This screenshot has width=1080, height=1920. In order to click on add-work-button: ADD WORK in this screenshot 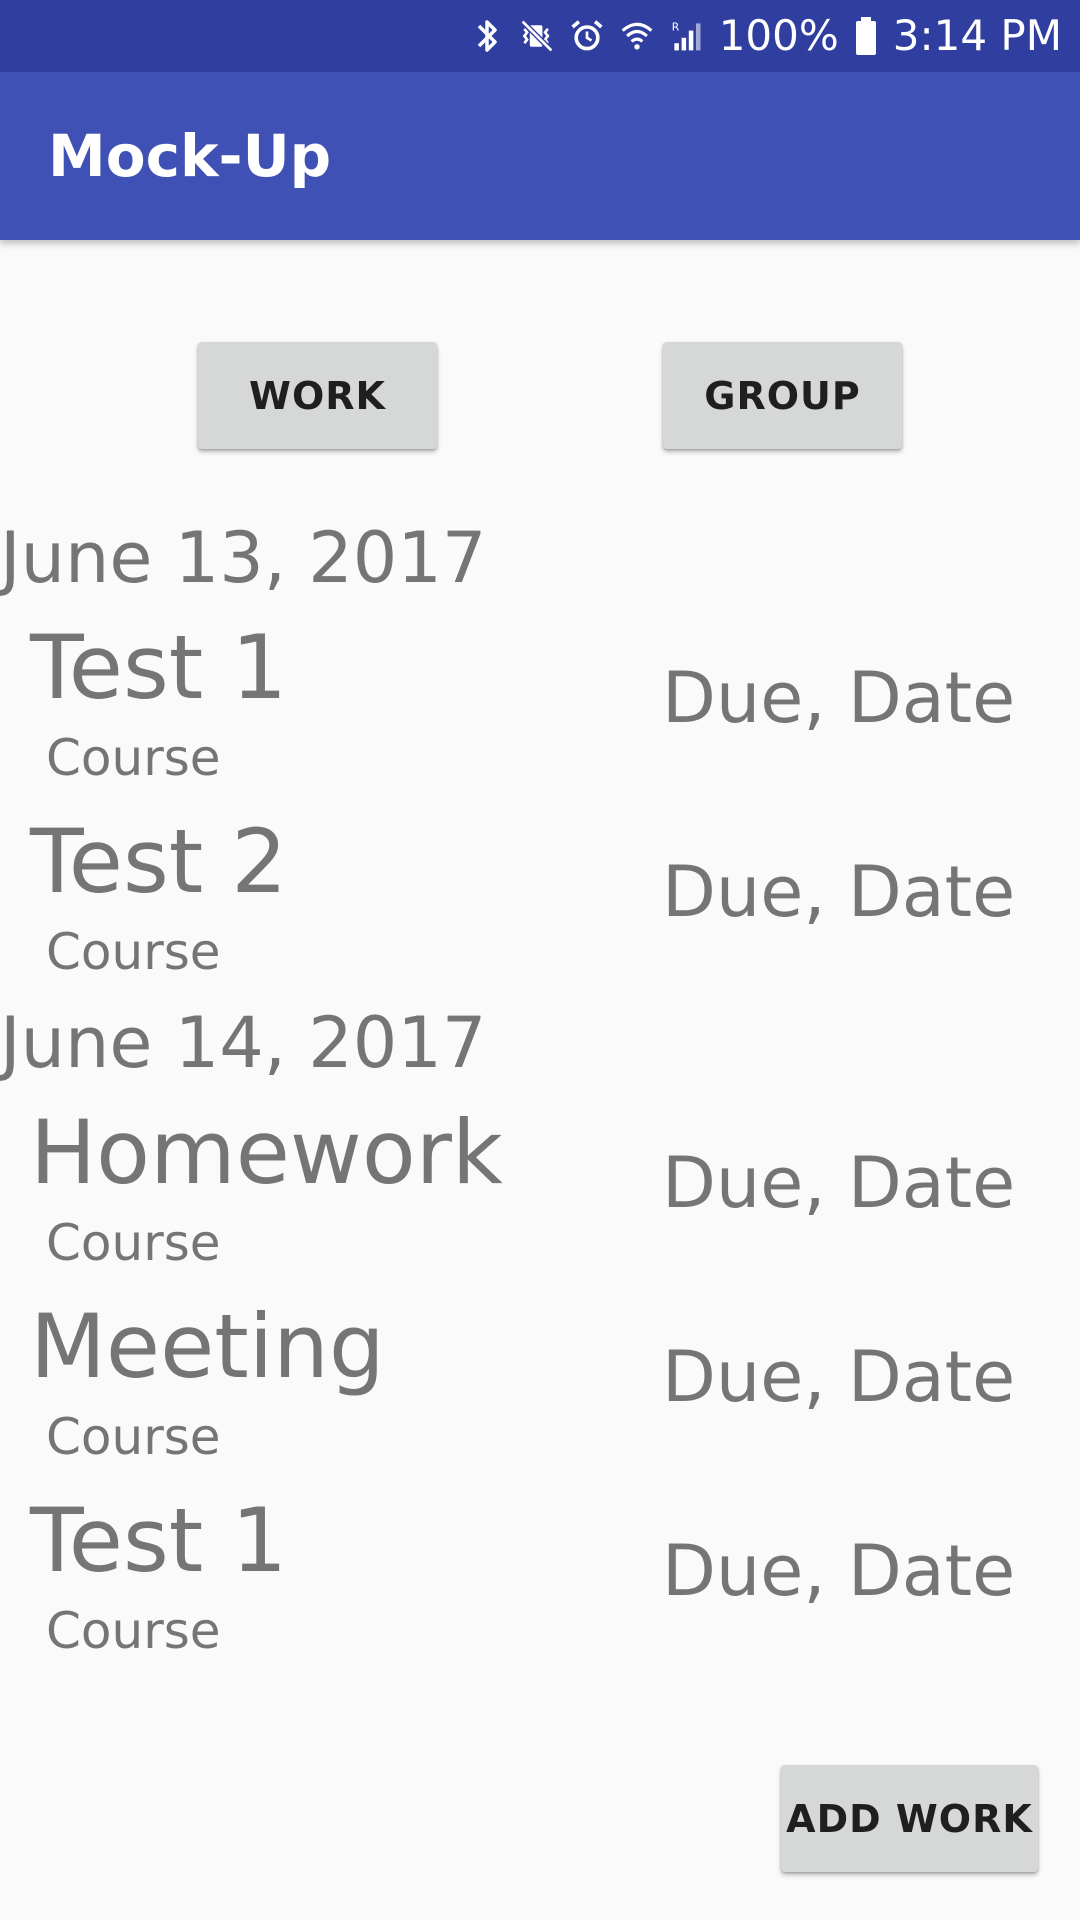, I will do `click(909, 1818)`.